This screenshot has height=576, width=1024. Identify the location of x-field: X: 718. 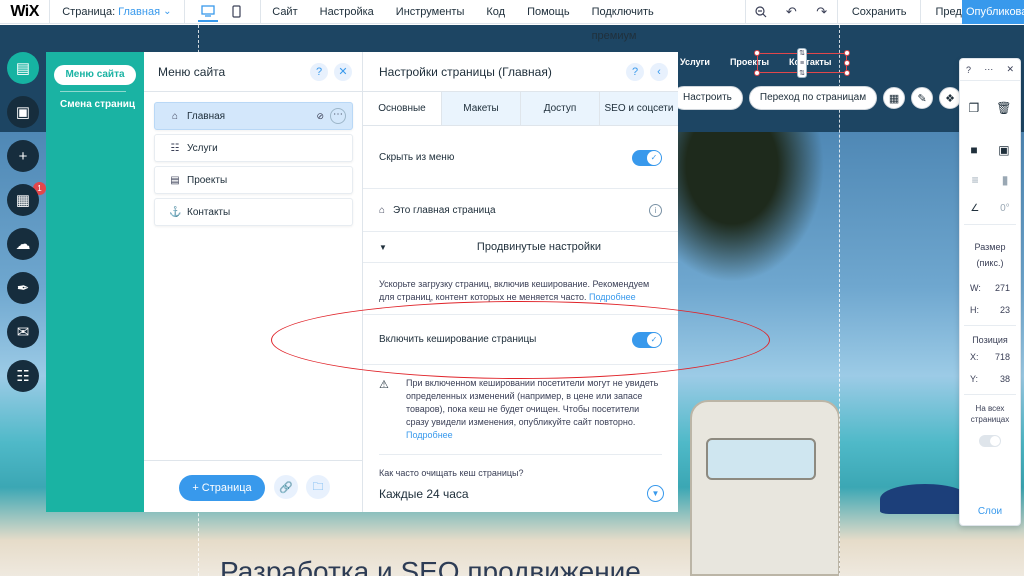
(990, 357).